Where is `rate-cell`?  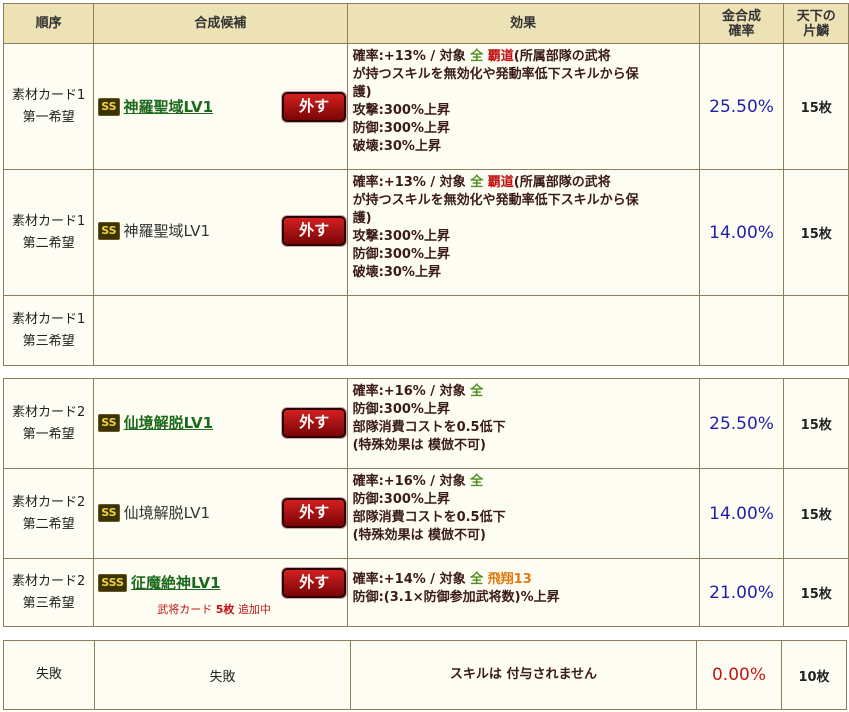 rate-cell is located at coordinates (741, 330).